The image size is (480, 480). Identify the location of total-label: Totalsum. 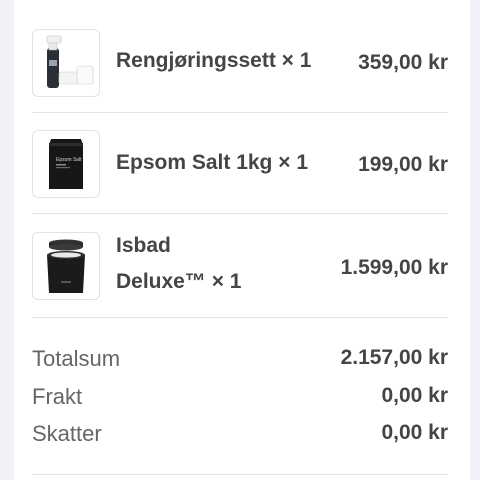
(76, 358).